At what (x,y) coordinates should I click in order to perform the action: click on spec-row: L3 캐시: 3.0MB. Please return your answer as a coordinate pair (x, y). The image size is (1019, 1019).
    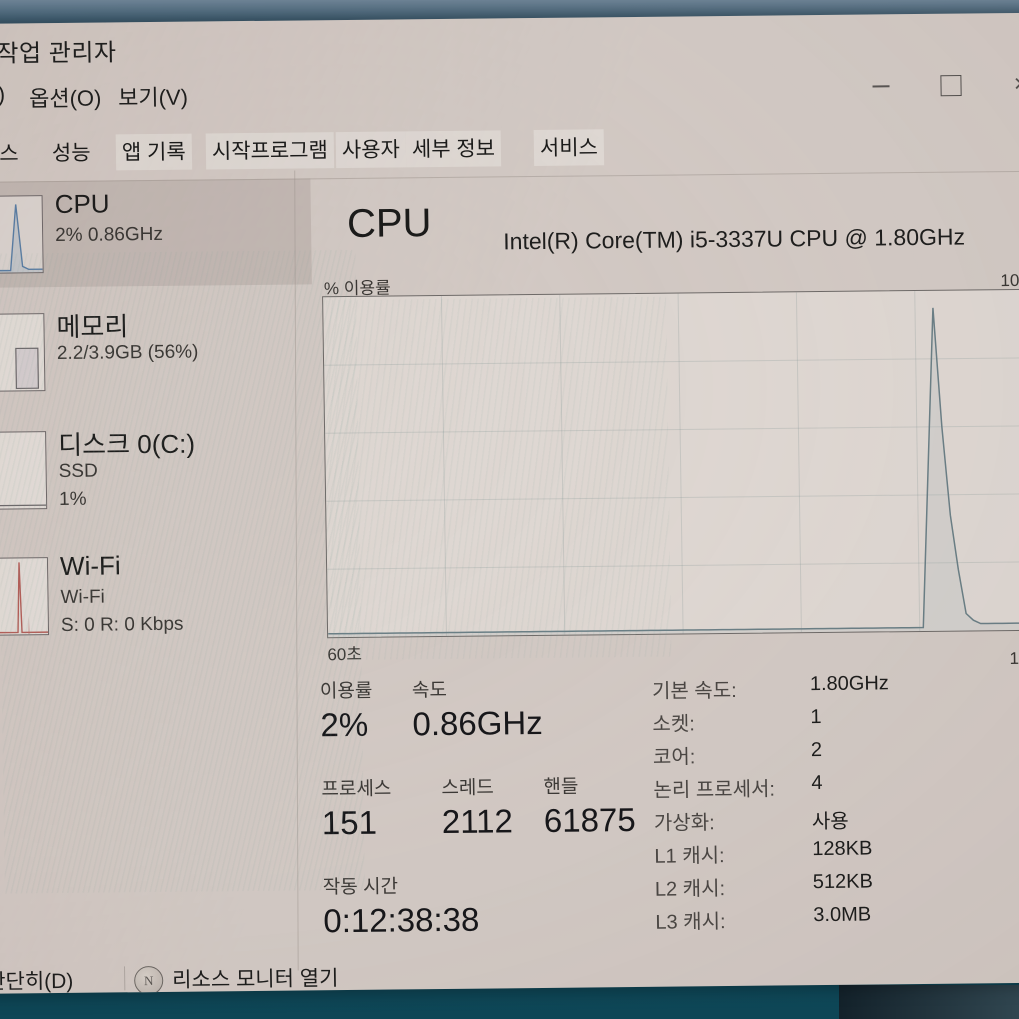
    Looking at the image, I should click on (837, 920).